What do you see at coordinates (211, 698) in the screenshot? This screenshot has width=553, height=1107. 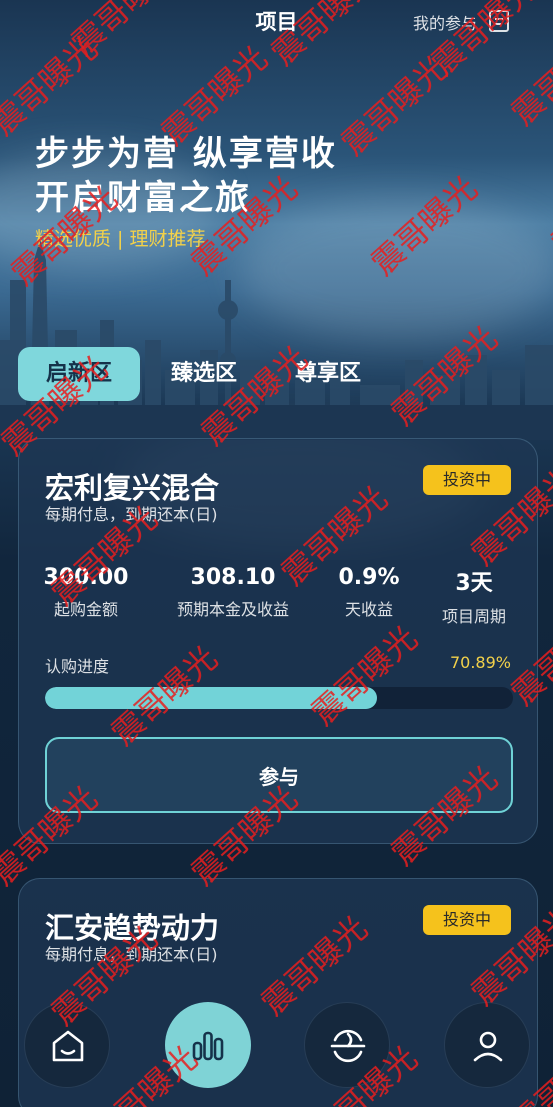 I see `progress-fill` at bounding box center [211, 698].